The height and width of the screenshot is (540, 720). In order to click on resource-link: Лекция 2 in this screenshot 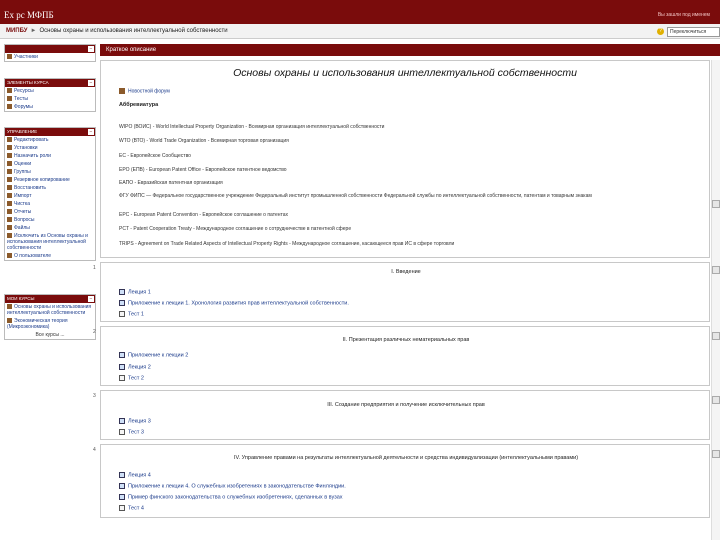, I will do `click(135, 367)`.